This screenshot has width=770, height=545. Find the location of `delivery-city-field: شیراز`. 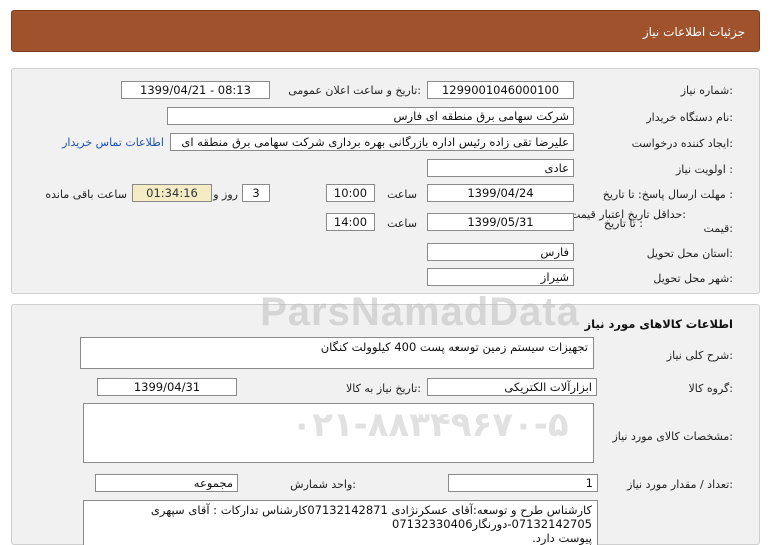

delivery-city-field: شیراز is located at coordinates (500, 277).